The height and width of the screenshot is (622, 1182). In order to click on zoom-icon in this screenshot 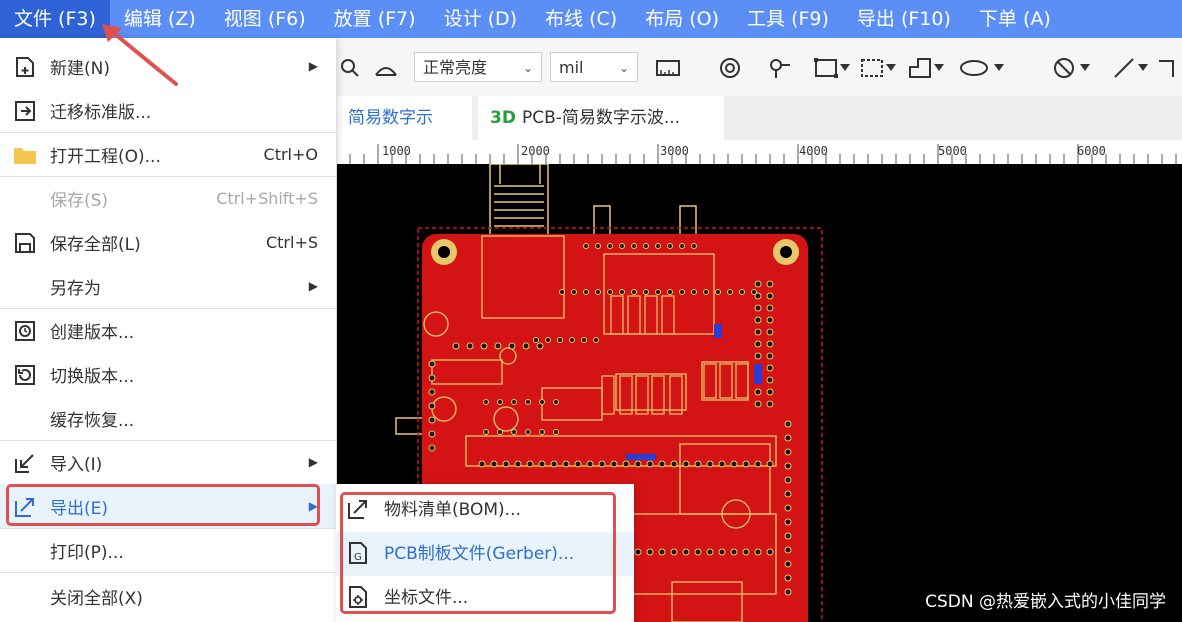, I will do `click(350, 68)`.